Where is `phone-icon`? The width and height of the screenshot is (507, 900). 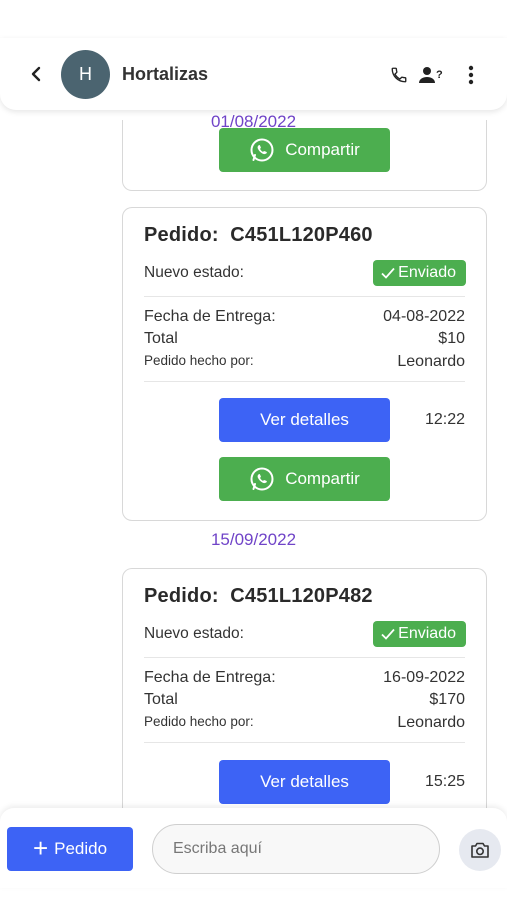 phone-icon is located at coordinates (399, 75).